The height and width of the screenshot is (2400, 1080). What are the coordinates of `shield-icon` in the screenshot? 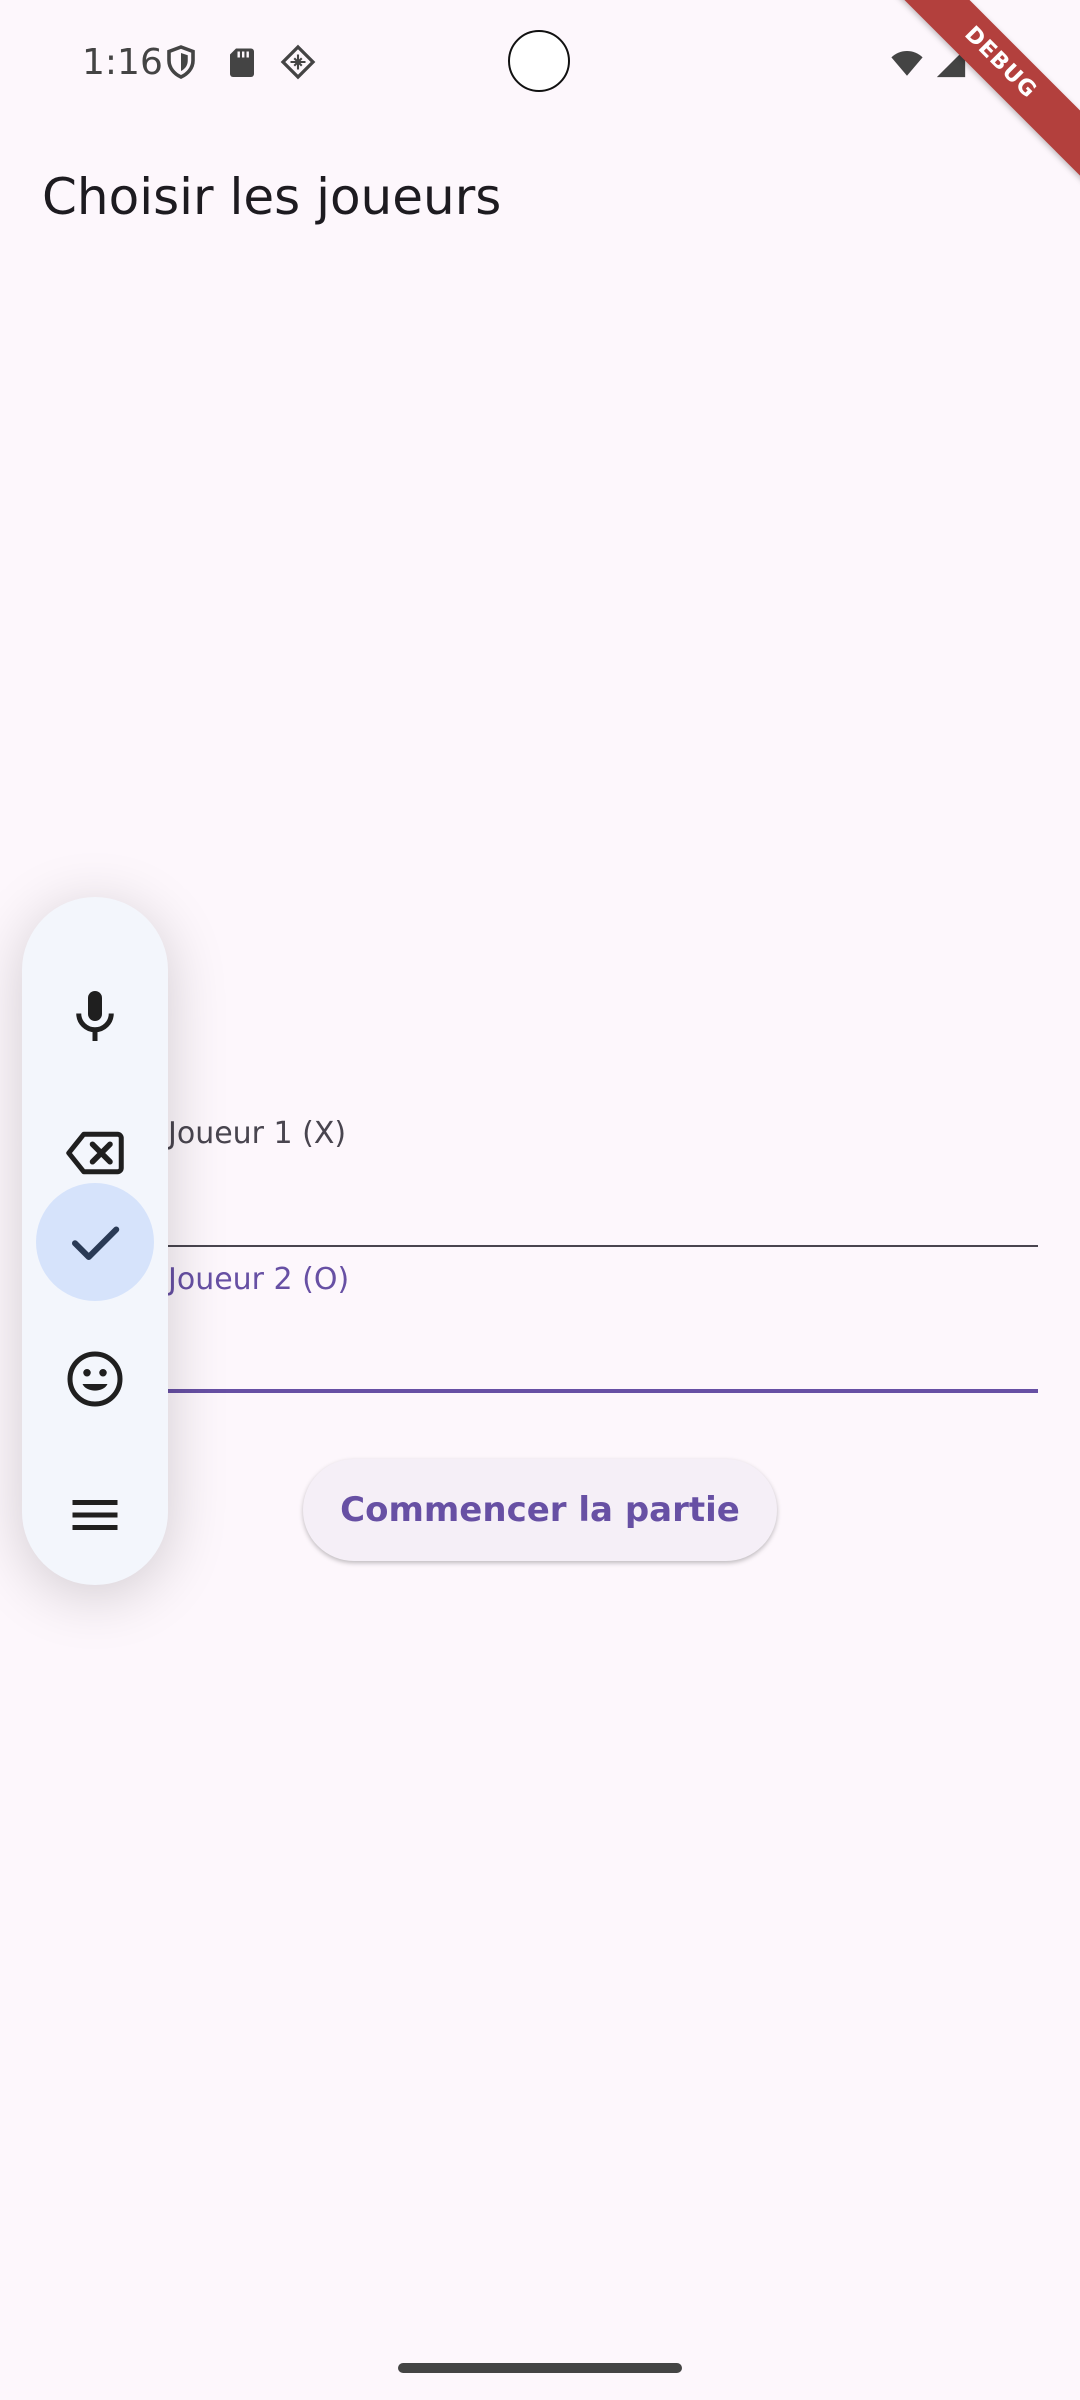 It's located at (181, 62).